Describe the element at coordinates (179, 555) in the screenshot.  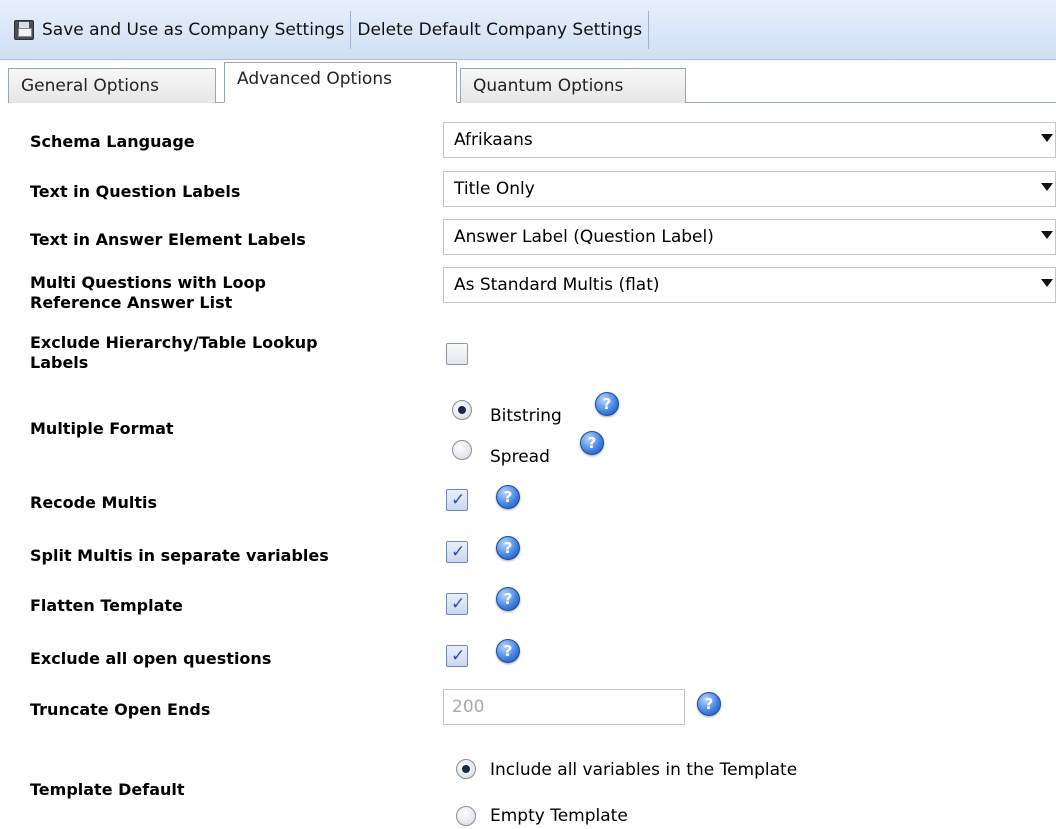
I see `split-multis-label: Split Multis in separate variables` at that location.